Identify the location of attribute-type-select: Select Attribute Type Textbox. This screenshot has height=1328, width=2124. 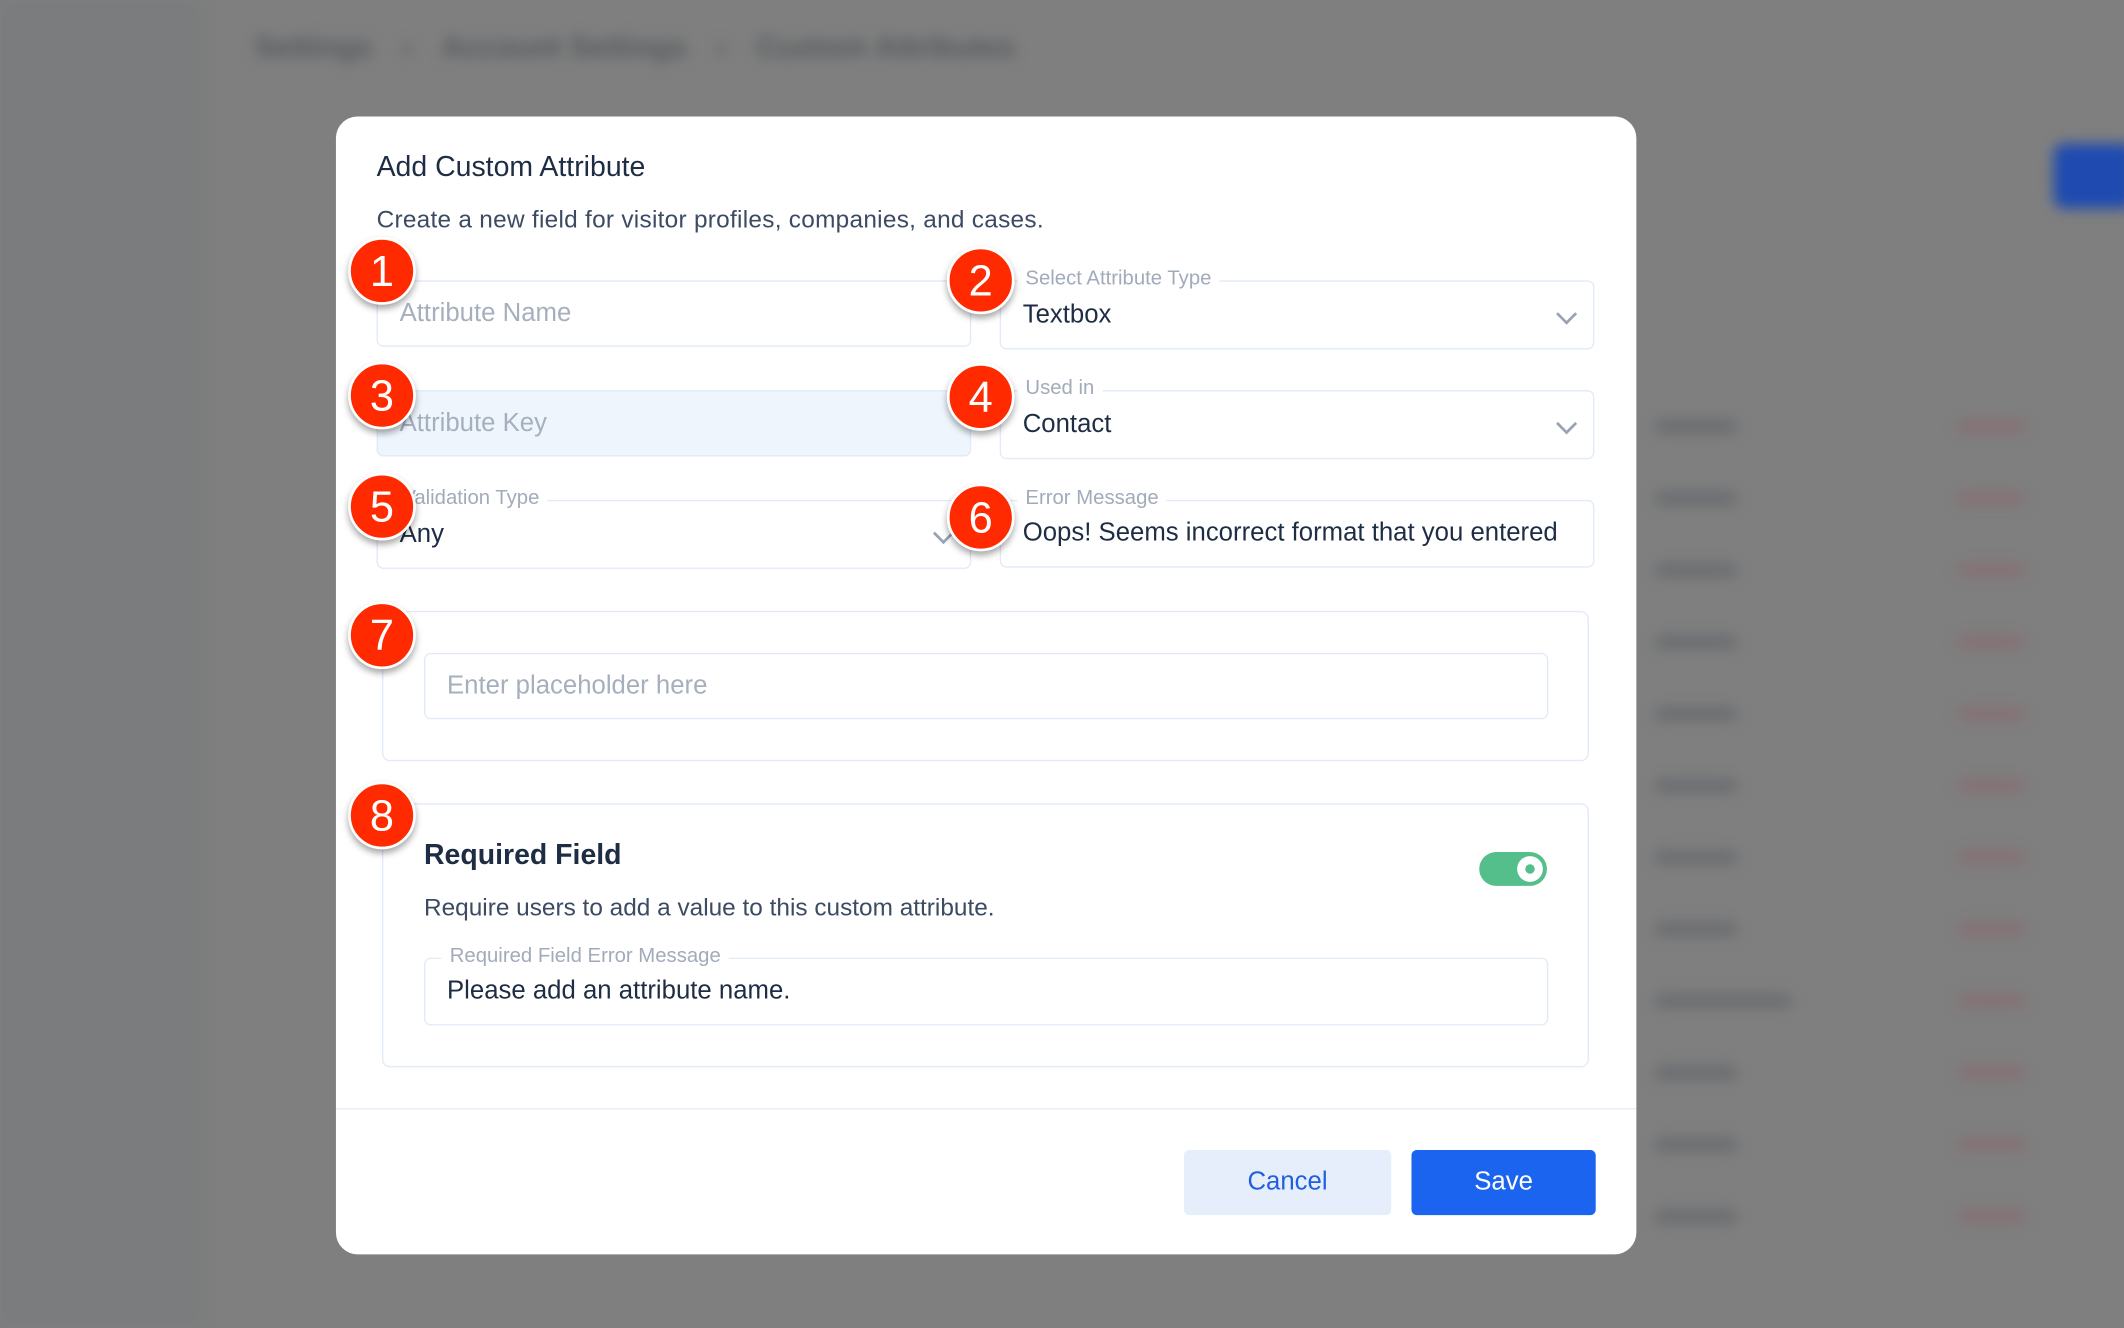
(1297, 308).